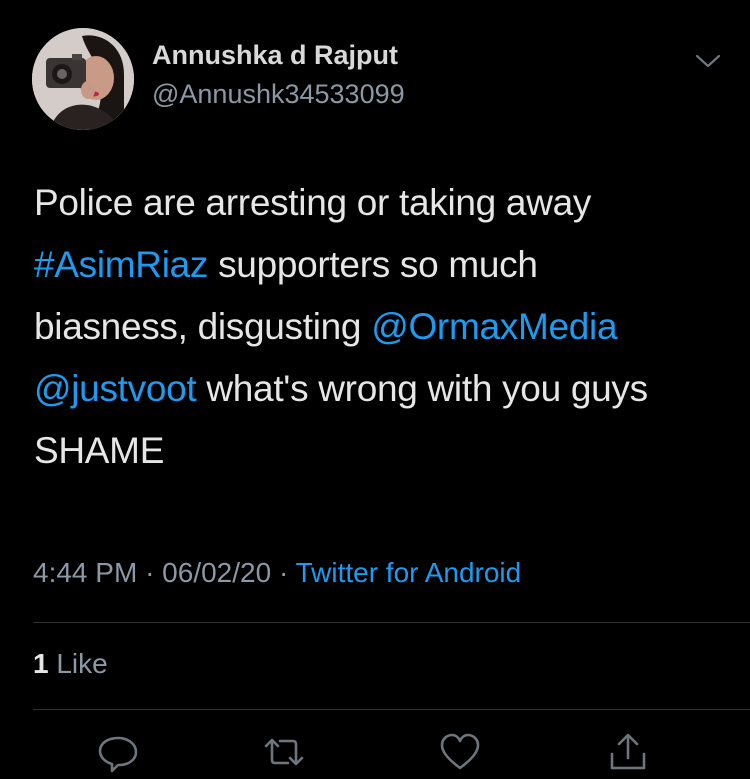  I want to click on tweet-text-line: @justvoot what's wrong with you guys, so click(384, 389).